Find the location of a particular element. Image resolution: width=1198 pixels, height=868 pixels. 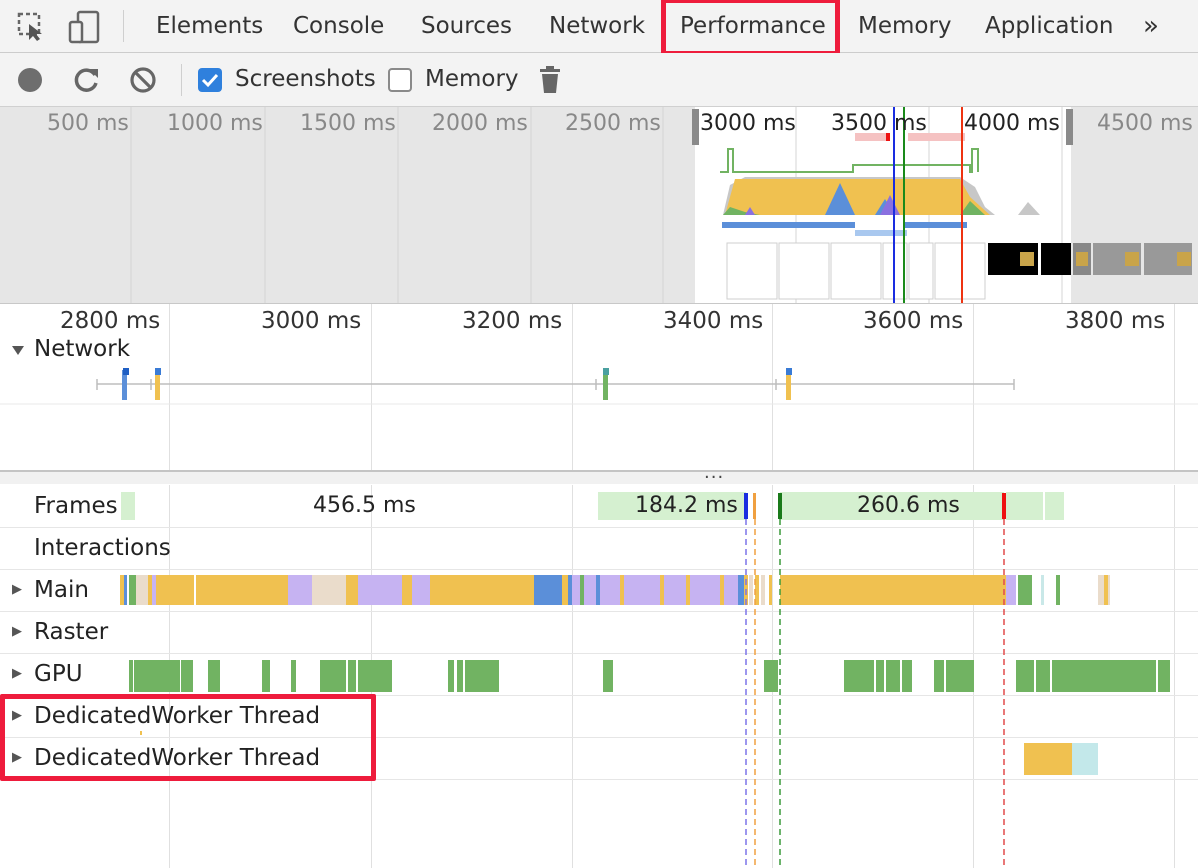

clear-icon is located at coordinates (143, 80).